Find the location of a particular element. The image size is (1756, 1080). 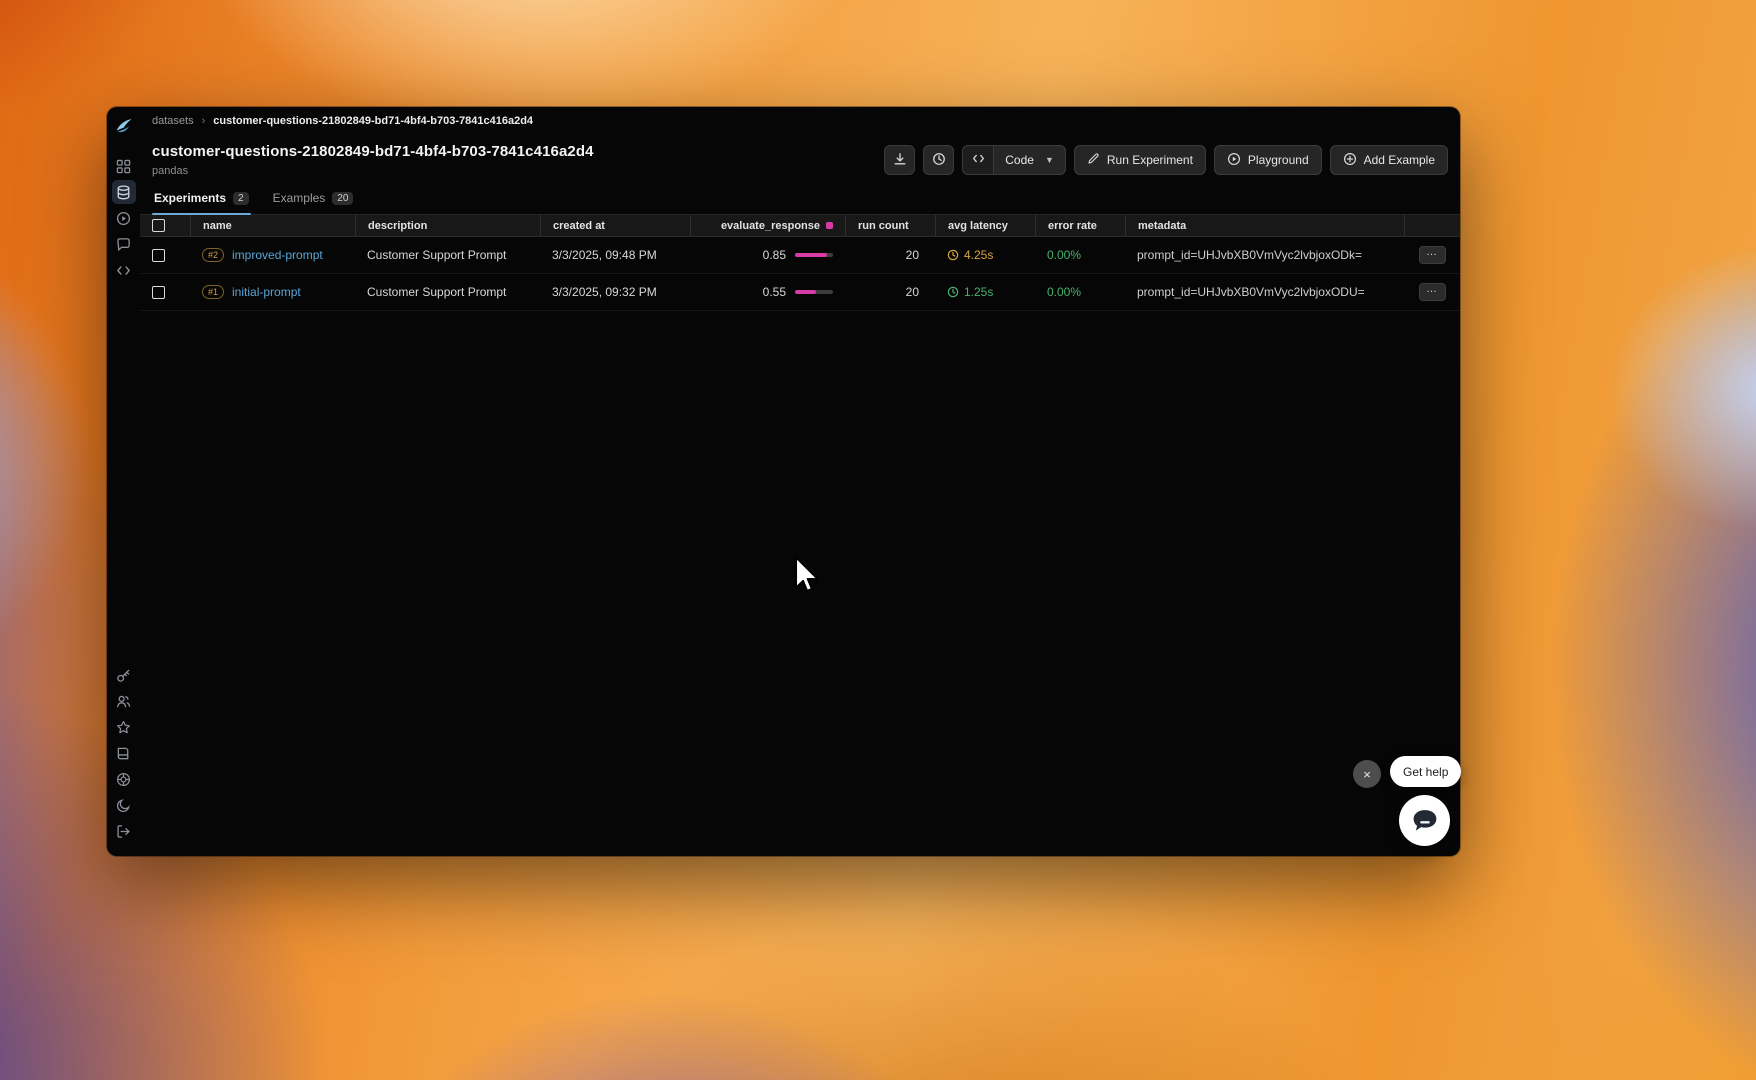

code-dropdown-label: Code is located at coordinates (1019, 160).